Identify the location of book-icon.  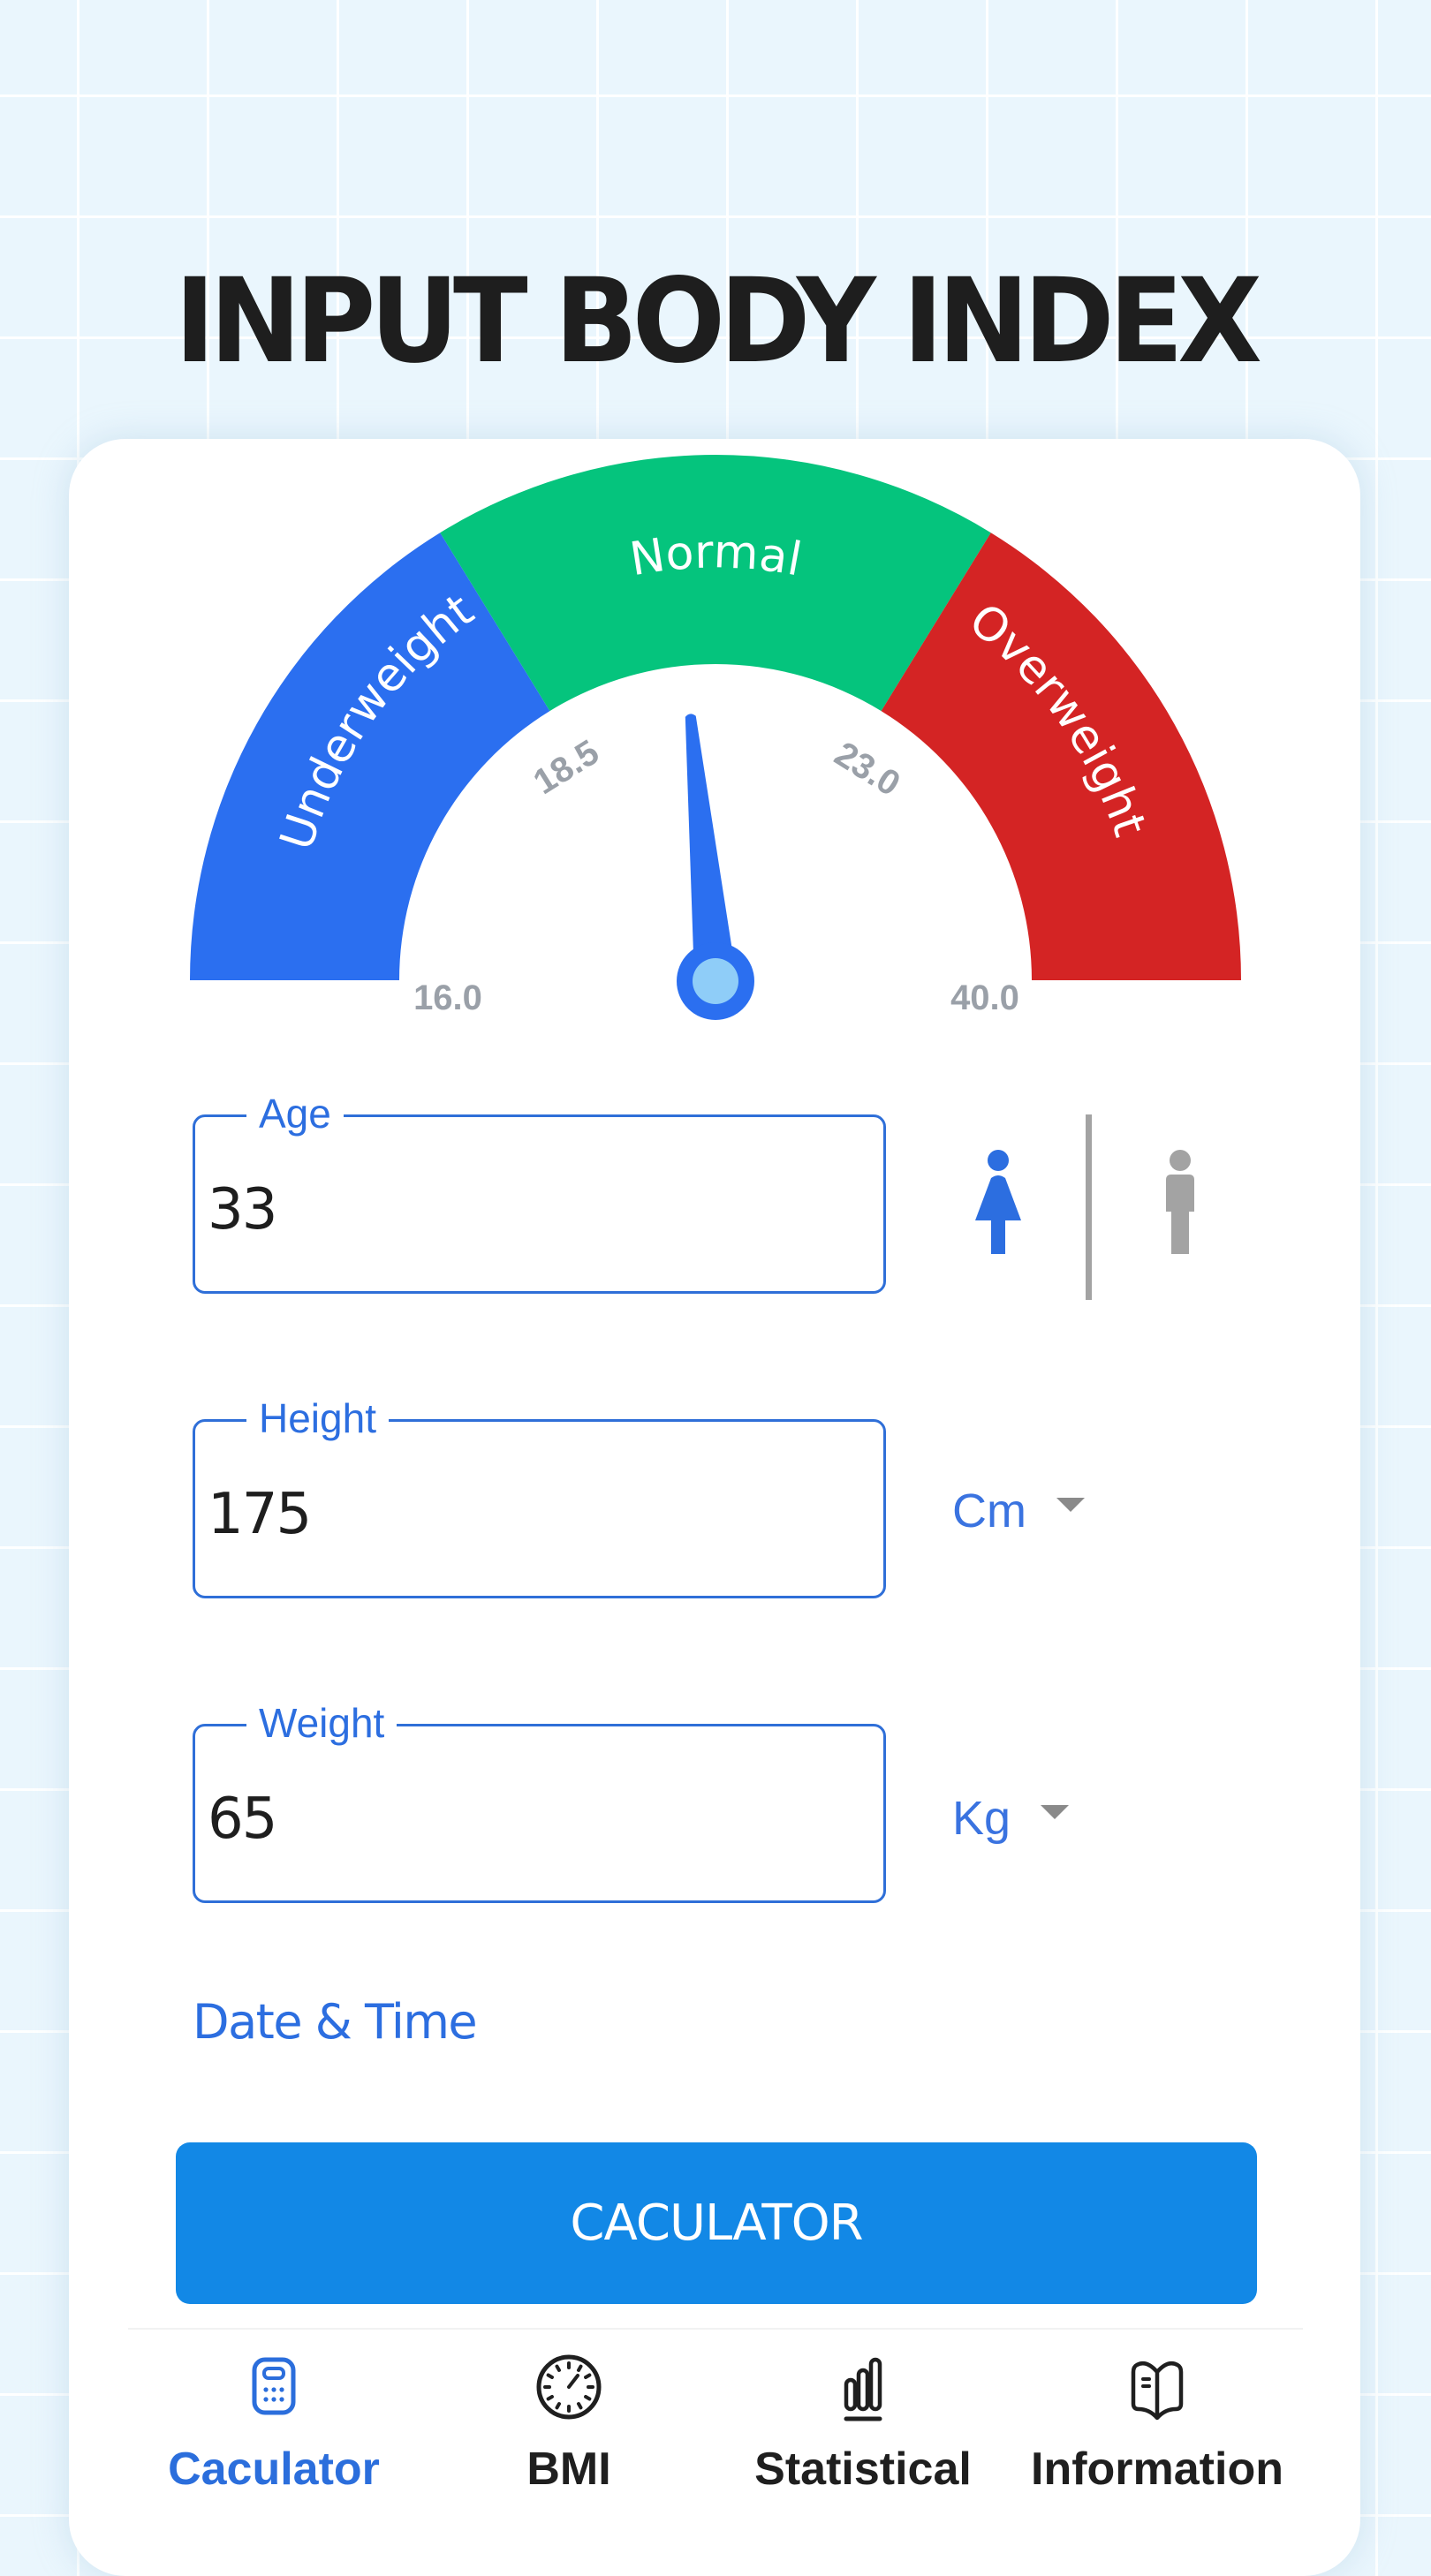
(1157, 2391).